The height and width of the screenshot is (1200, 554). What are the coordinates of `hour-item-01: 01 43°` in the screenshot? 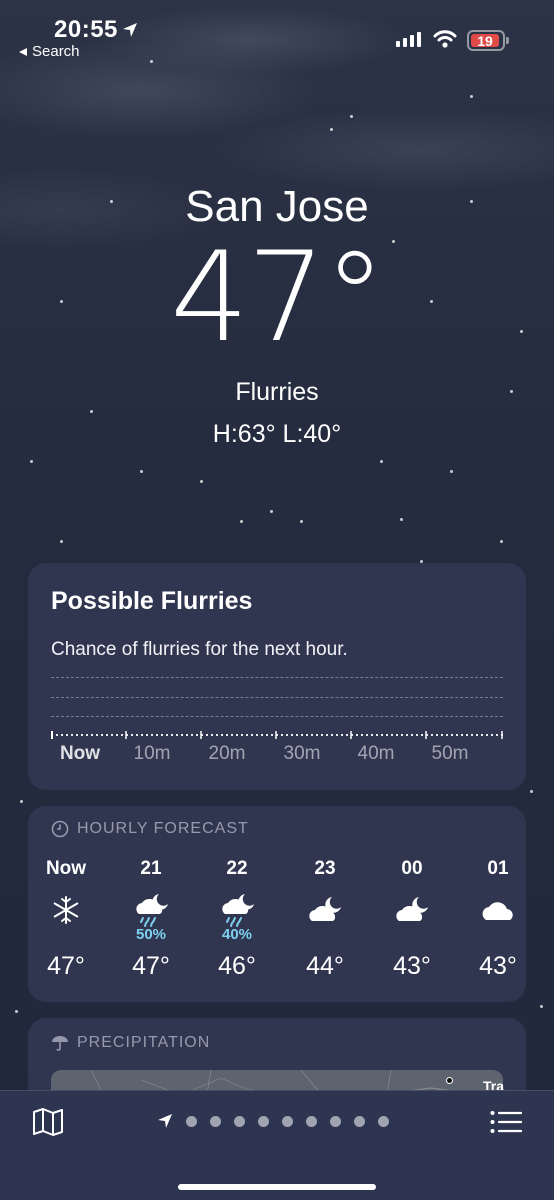 It's located at (498, 919).